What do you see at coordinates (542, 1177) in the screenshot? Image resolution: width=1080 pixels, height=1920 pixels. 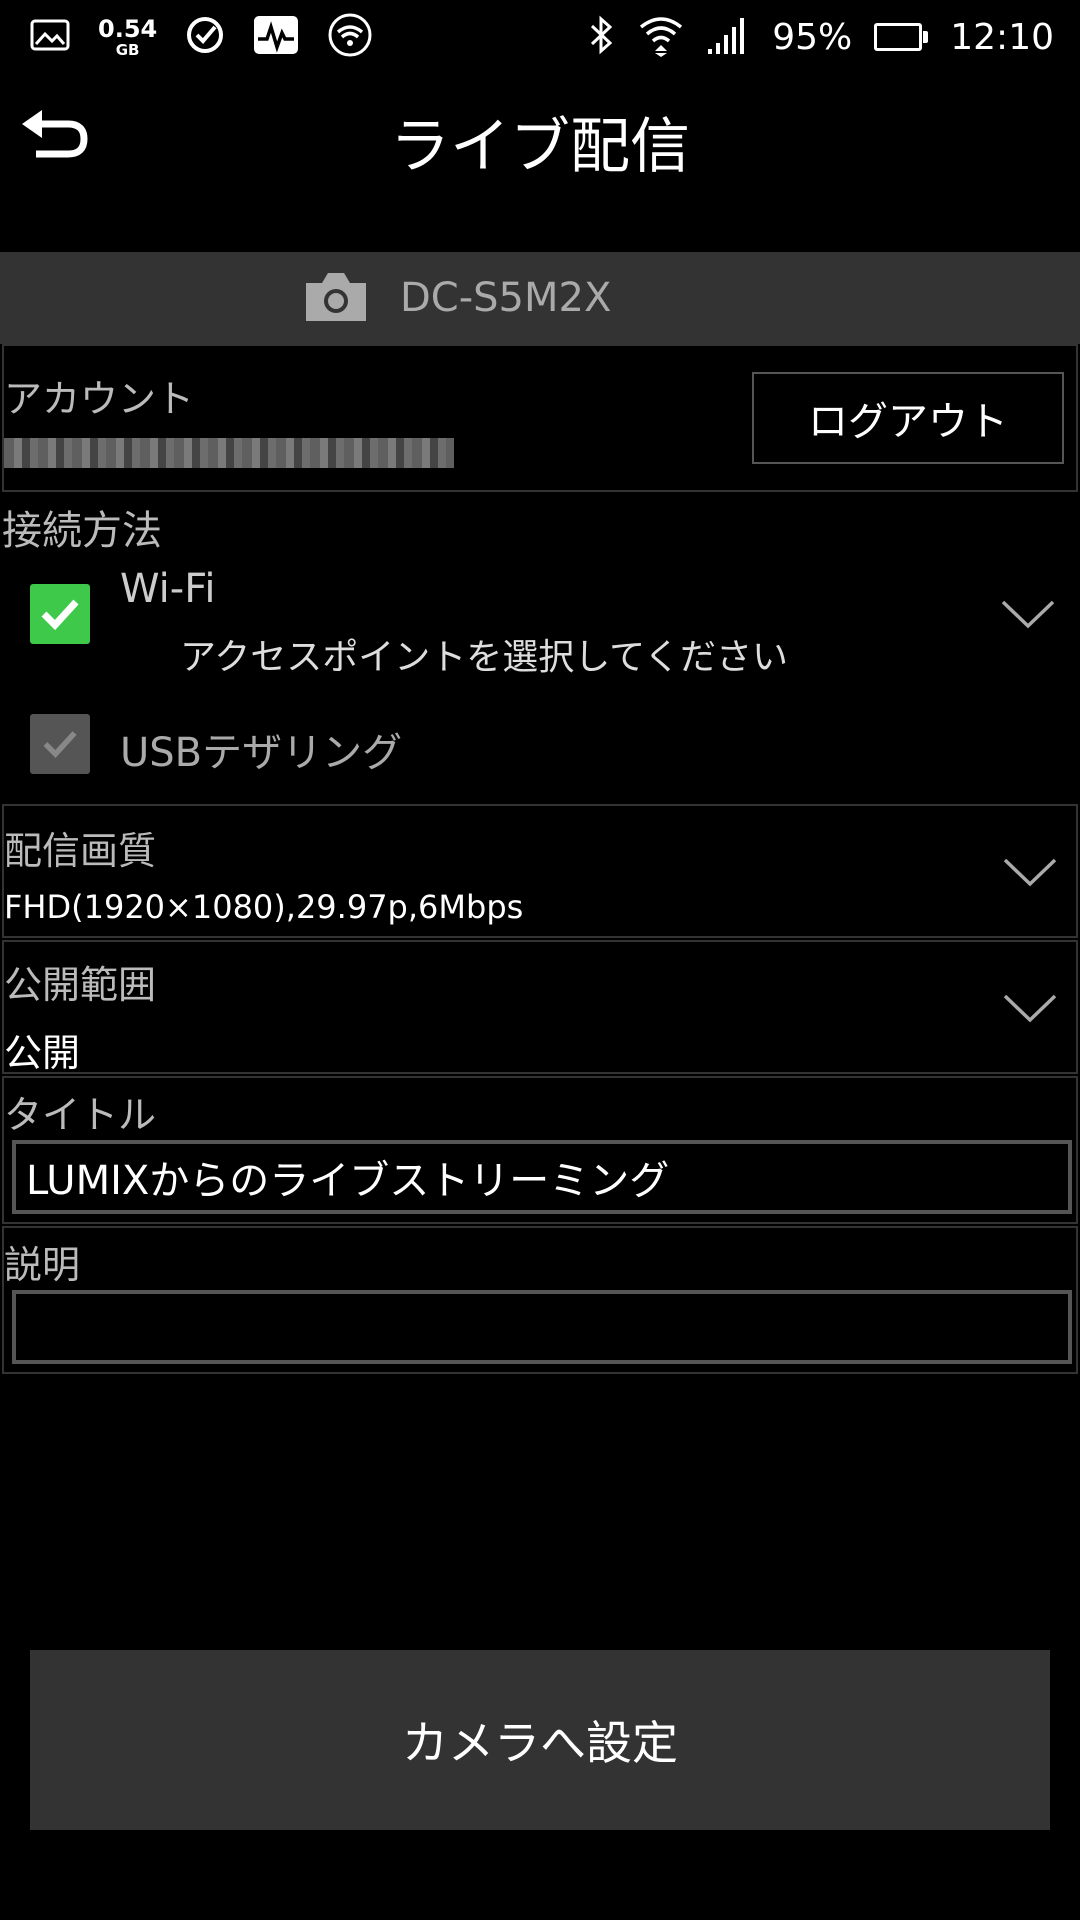 I see `title-input: LUMIXからのライブストリーミング` at bounding box center [542, 1177].